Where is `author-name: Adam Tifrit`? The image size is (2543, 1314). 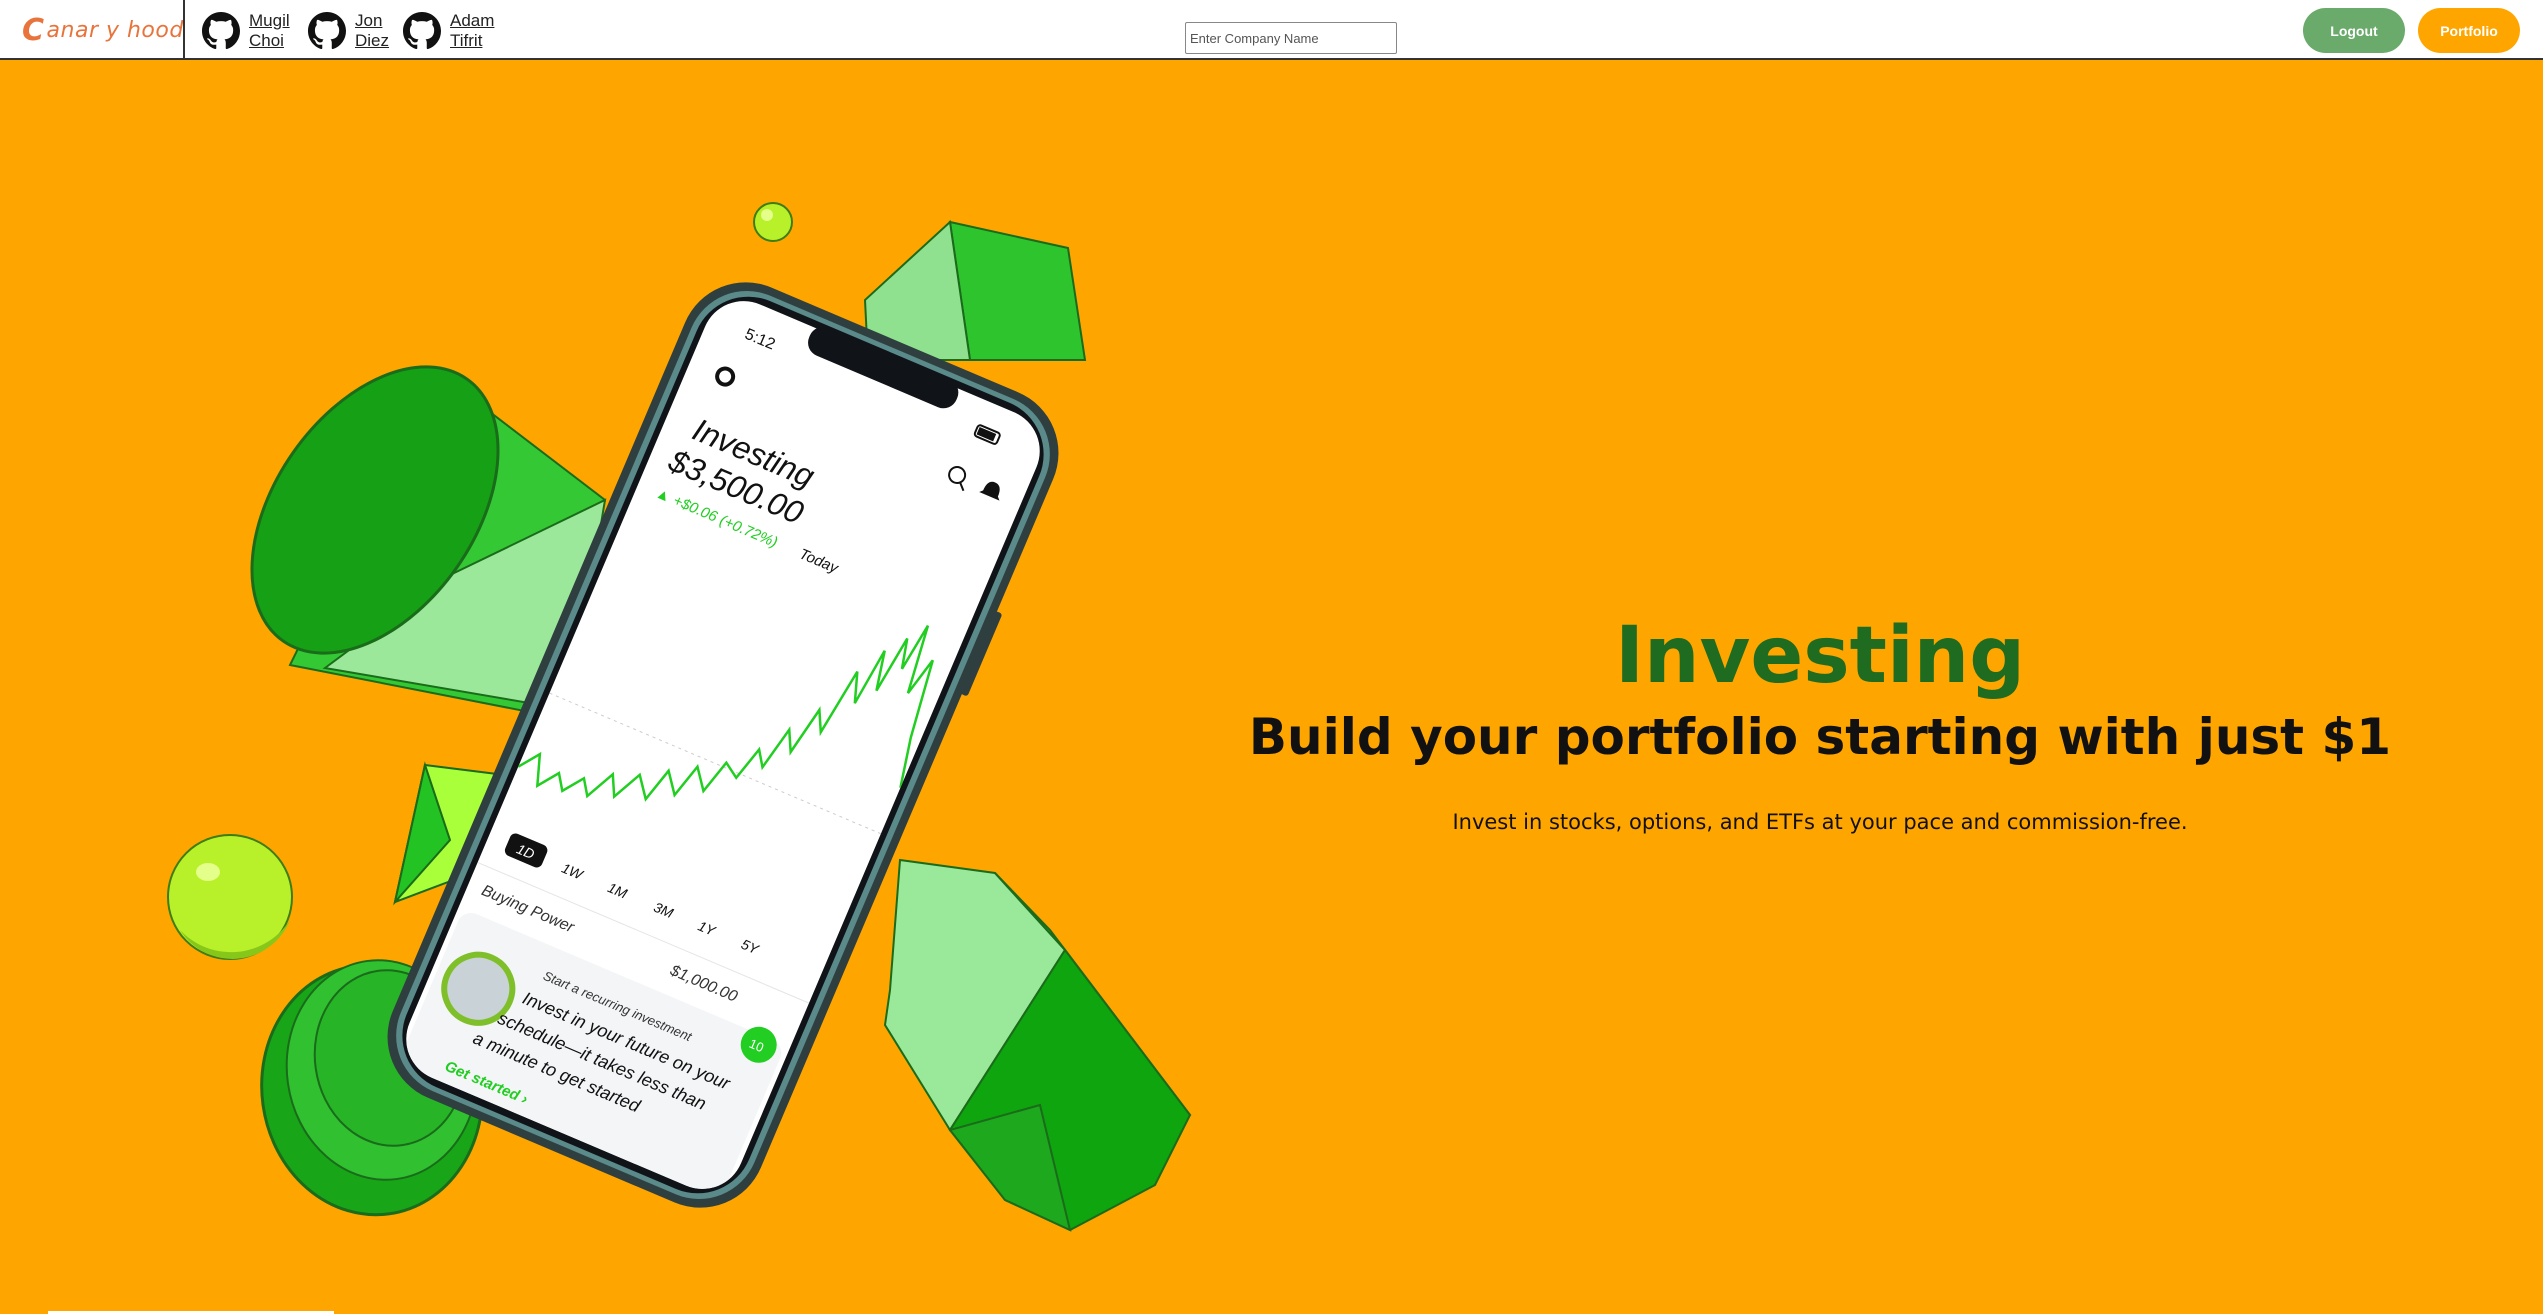
author-name: Adam Tifrit is located at coordinates (475, 31).